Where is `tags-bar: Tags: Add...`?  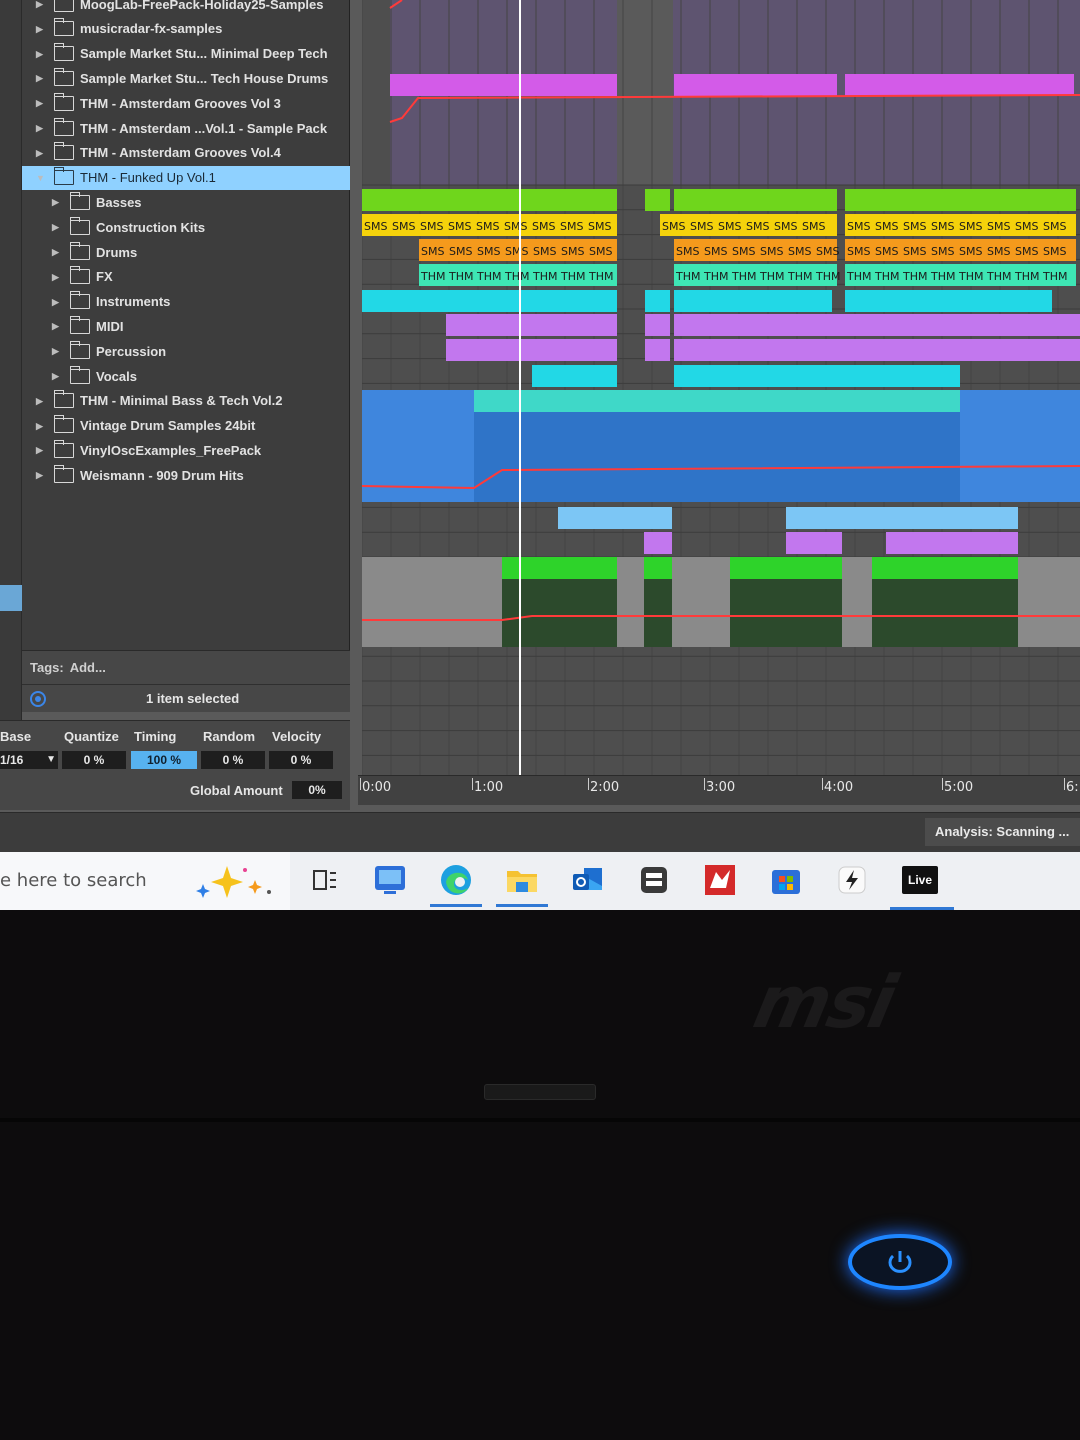
tags-bar: Tags: Add... is located at coordinates (186, 667).